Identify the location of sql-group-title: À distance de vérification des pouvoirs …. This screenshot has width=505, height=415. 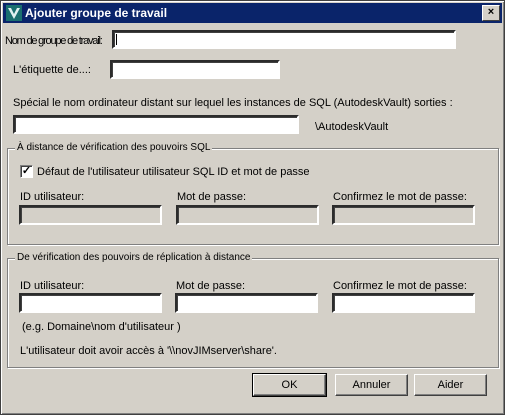
(114, 148).